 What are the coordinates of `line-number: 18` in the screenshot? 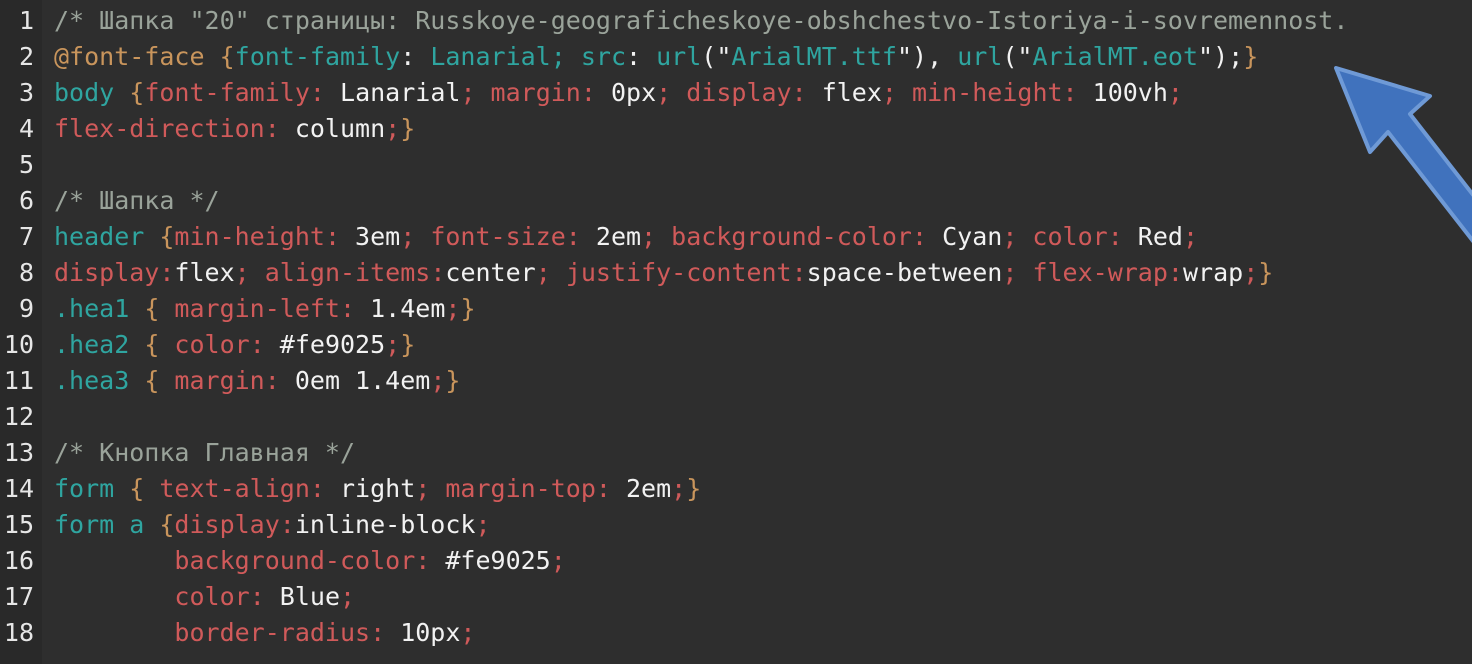 It's located at (18, 632).